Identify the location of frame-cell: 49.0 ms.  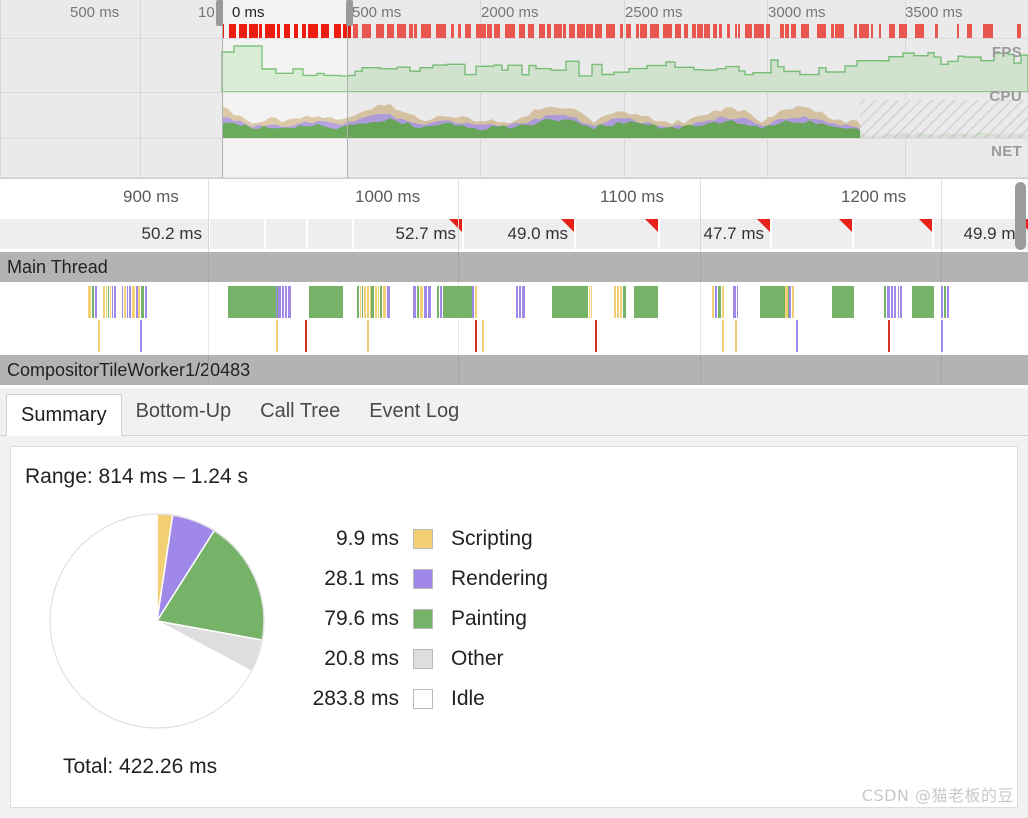
(519, 234).